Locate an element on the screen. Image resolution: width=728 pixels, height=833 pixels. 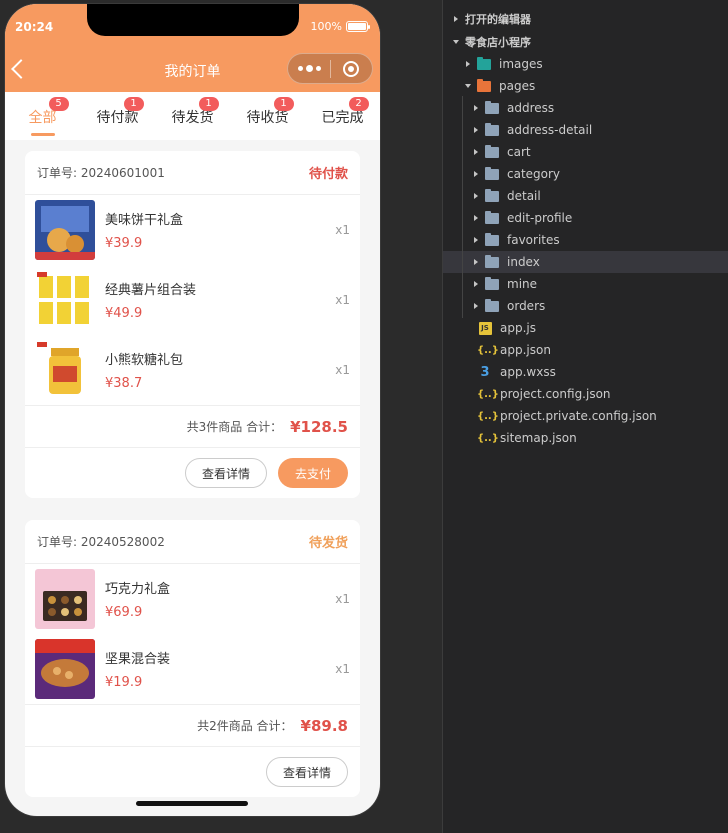
tree-folder-edit-profile: edit-profile is located at coordinates (585, 218).